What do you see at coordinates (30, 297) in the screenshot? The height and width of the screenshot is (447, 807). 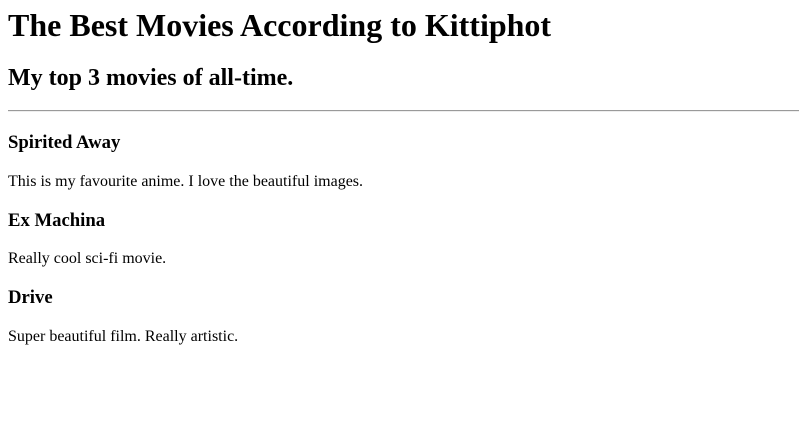 I see `movie-title-drive: Drive` at bounding box center [30, 297].